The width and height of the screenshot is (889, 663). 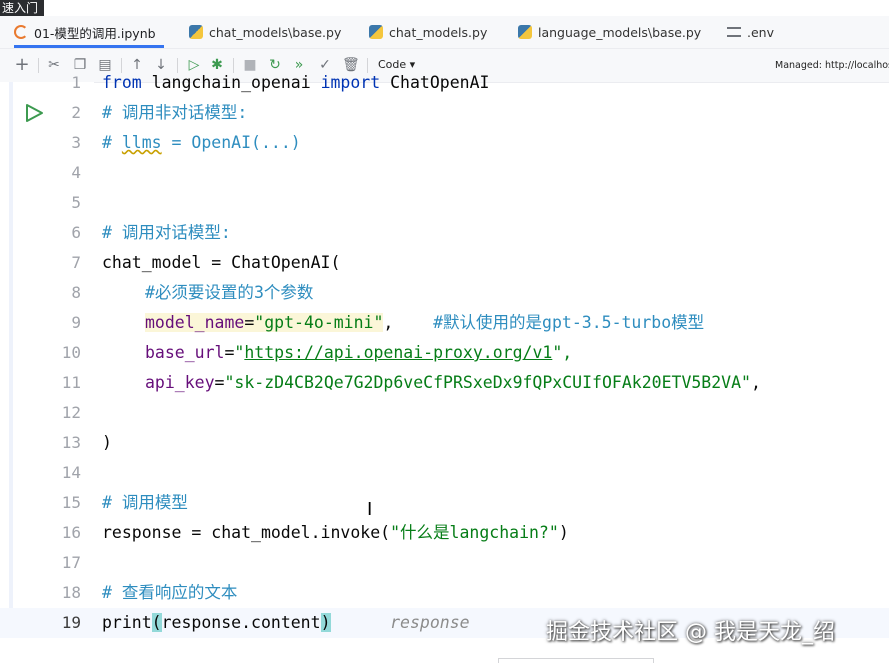 I want to click on param-name: model_name, so click(x=195, y=322).